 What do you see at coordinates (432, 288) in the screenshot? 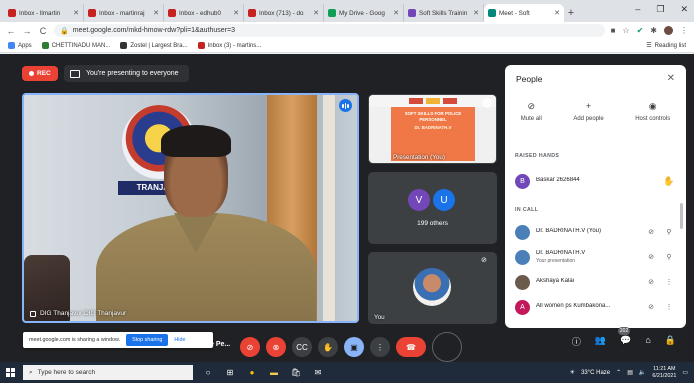
I see `self-tile: ⊘ You` at bounding box center [432, 288].